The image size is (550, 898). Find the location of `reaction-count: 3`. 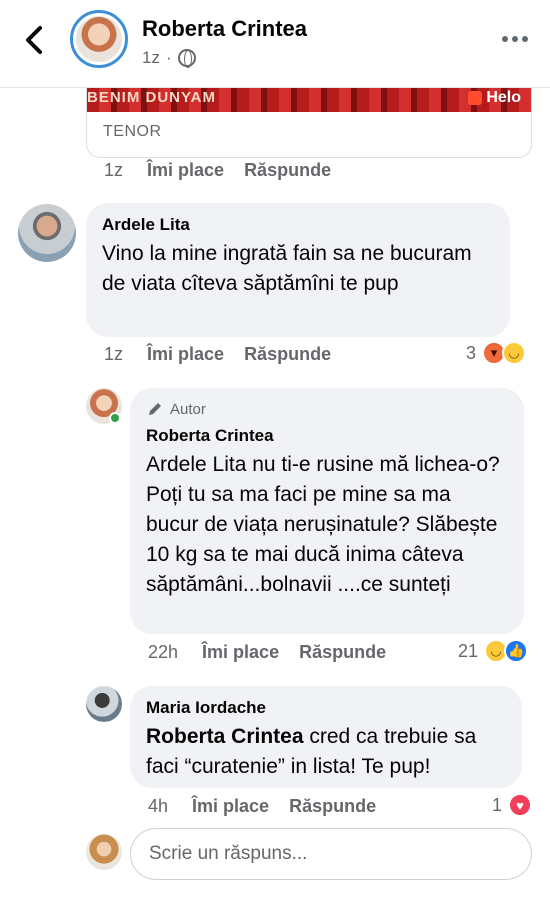

reaction-count: 3 is located at coordinates (471, 352).